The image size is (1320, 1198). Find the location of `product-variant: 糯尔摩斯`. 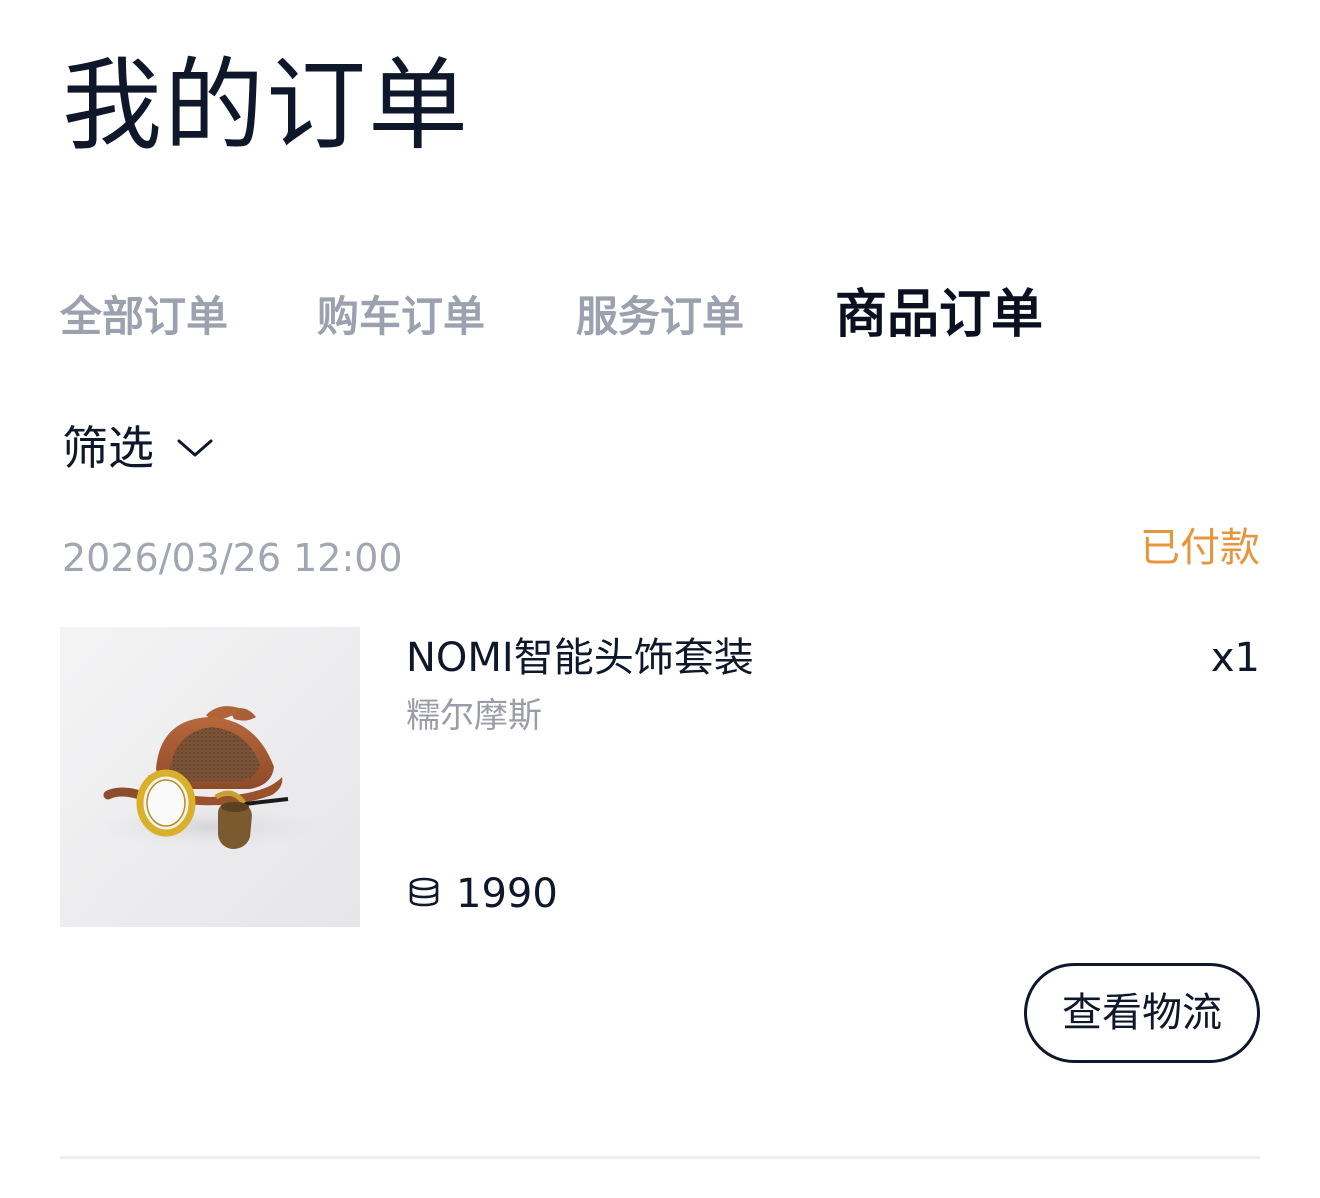

product-variant: 糯尔摩斯 is located at coordinates (474, 716).